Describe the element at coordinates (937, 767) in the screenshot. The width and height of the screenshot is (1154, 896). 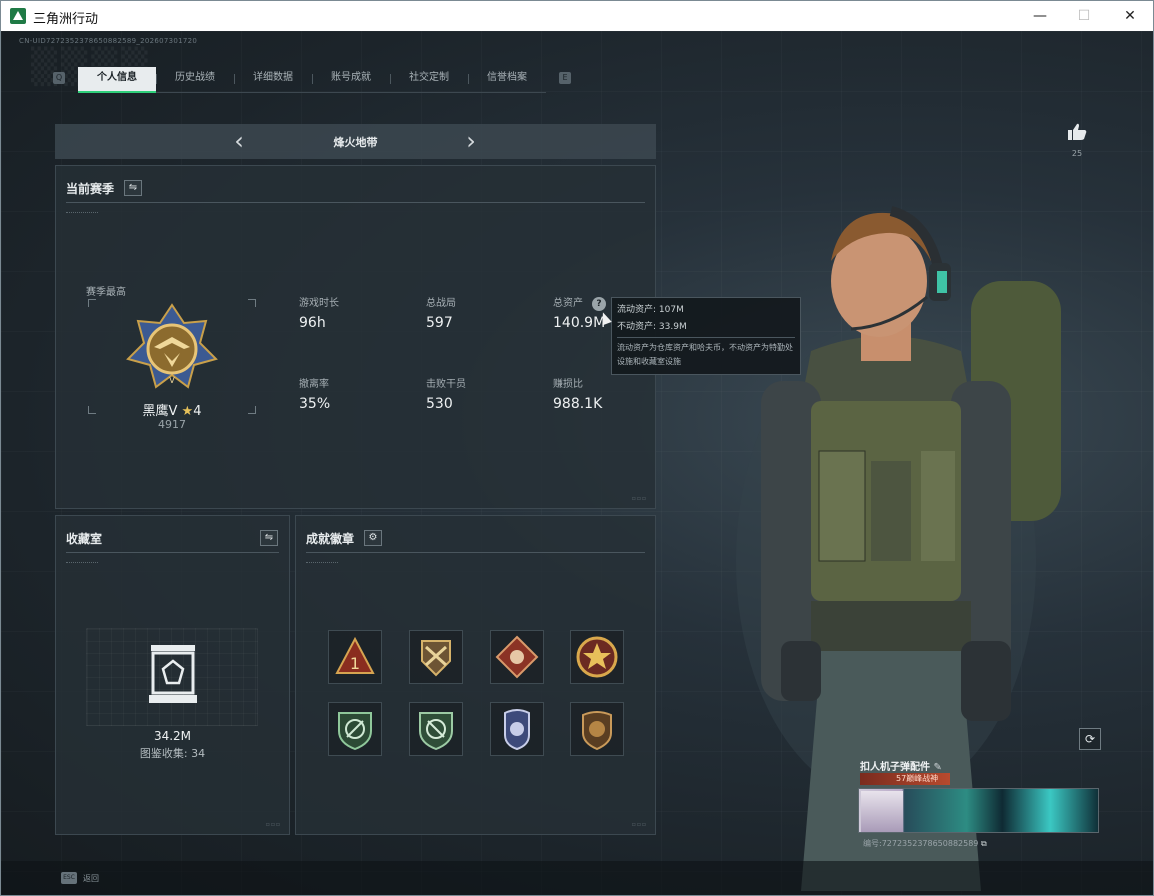
I see `edit-icon: ✎` at that location.